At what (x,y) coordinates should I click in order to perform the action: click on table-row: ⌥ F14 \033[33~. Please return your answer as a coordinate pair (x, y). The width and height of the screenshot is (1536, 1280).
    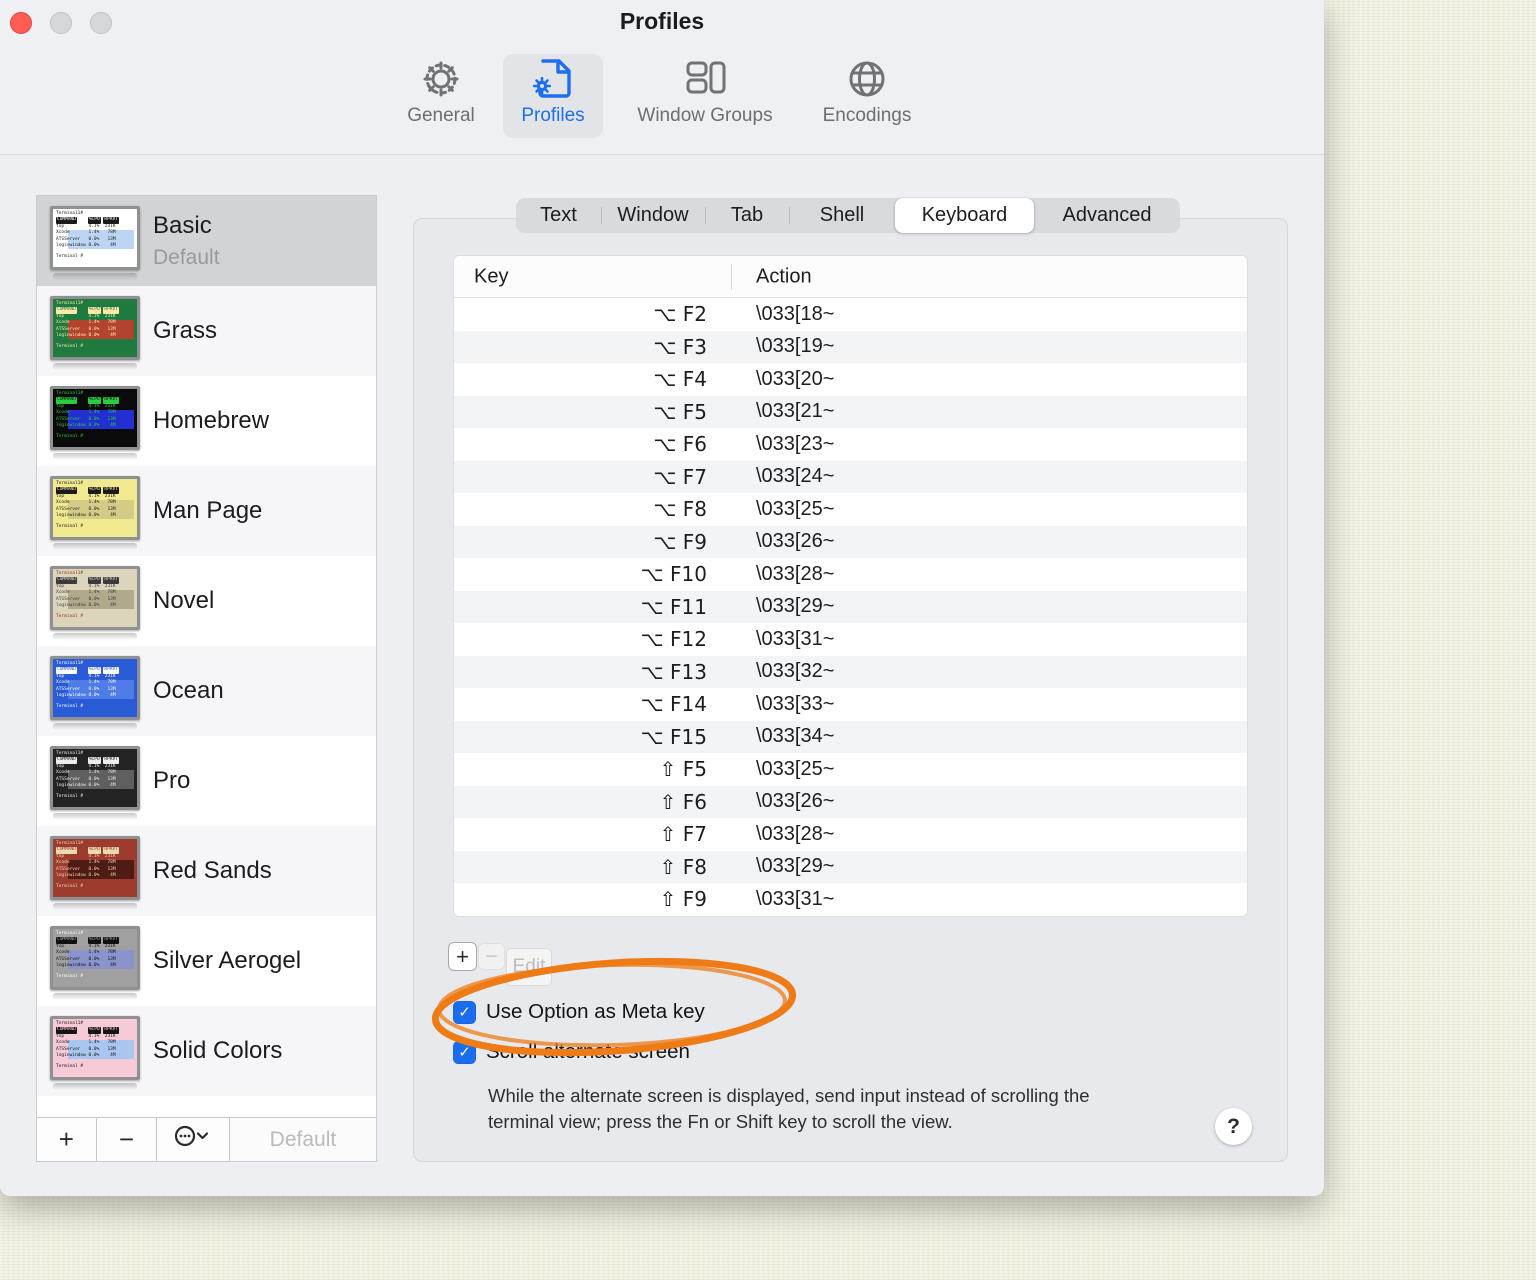
    Looking at the image, I should click on (850, 704).